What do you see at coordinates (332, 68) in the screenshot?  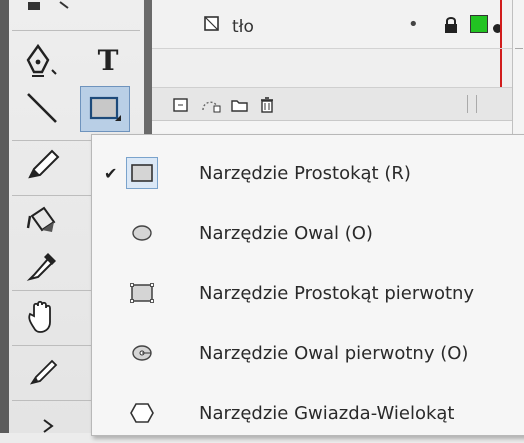 I see `empty-layer-area` at bounding box center [332, 68].